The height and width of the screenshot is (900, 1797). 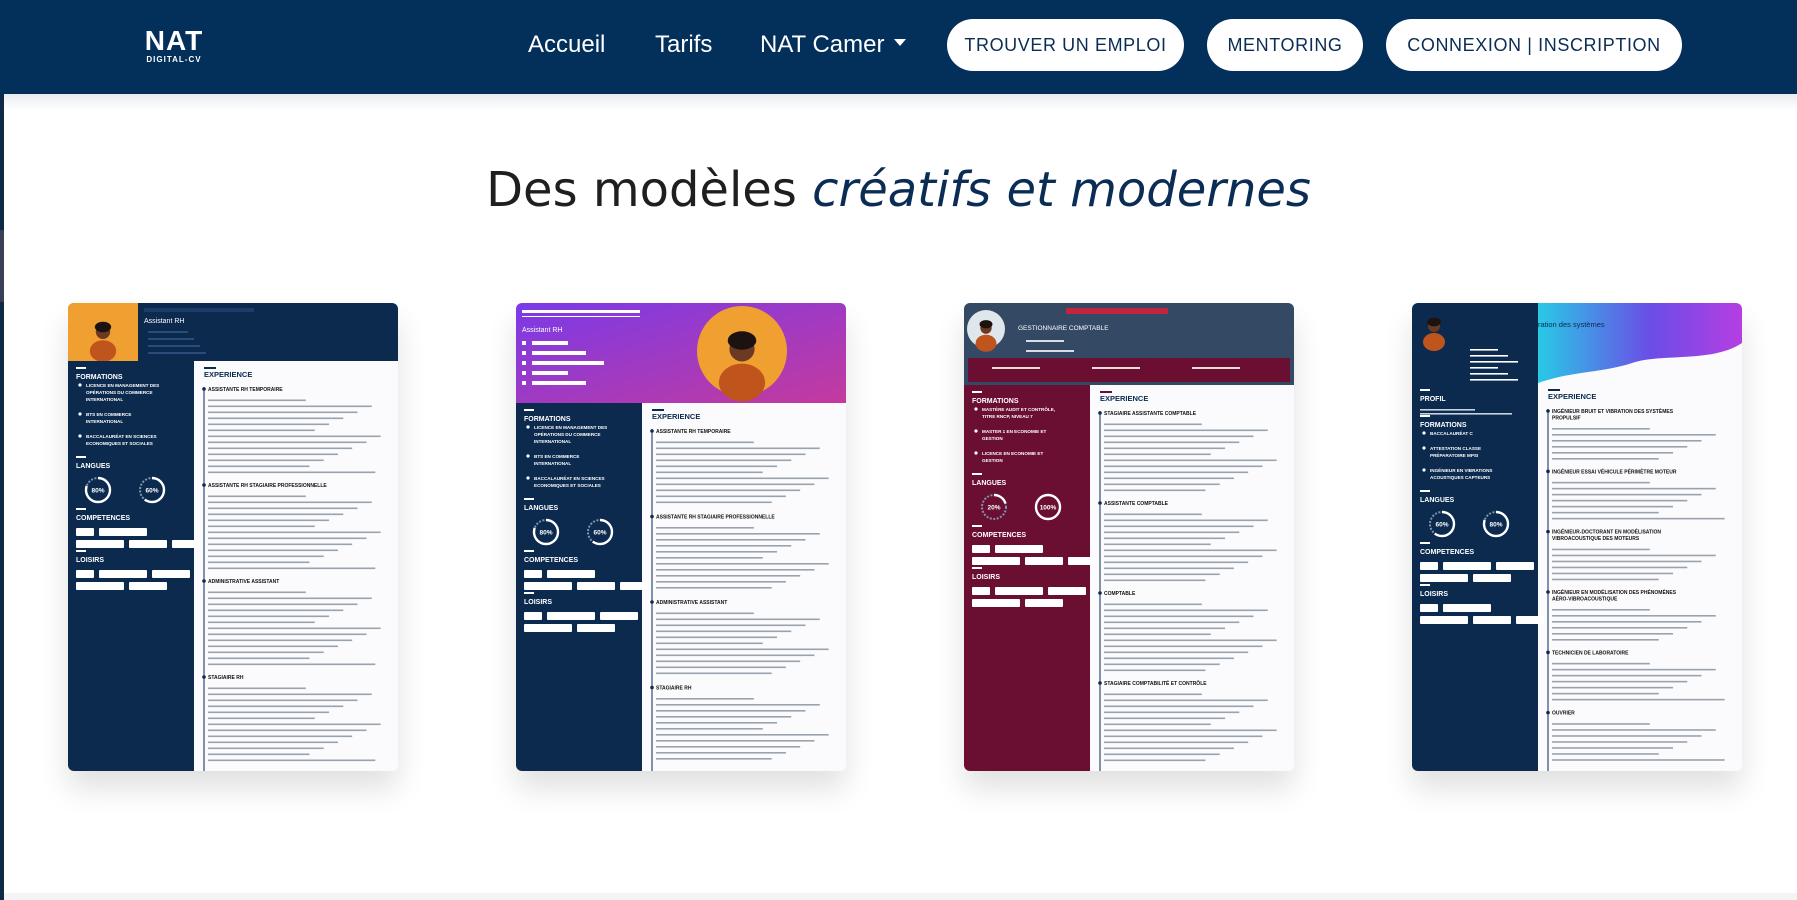 I want to click on cv-formation-title: GESTION, so click(x=992, y=438).